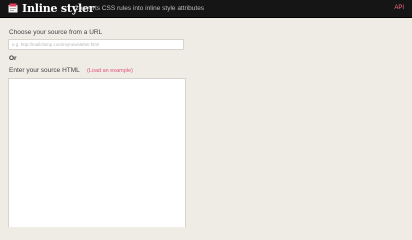  What do you see at coordinates (399, 8) in the screenshot?
I see `api-link: API` at bounding box center [399, 8].